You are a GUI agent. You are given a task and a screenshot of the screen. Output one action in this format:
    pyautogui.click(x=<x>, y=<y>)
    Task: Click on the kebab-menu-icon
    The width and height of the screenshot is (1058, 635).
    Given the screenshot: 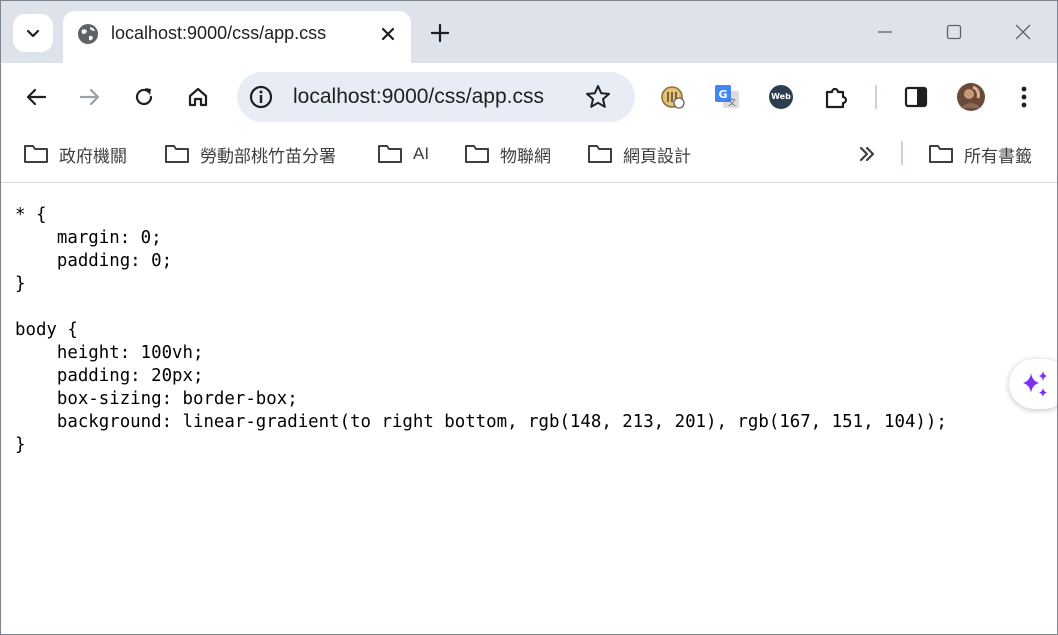 What is the action you would take?
    pyautogui.click(x=1024, y=97)
    